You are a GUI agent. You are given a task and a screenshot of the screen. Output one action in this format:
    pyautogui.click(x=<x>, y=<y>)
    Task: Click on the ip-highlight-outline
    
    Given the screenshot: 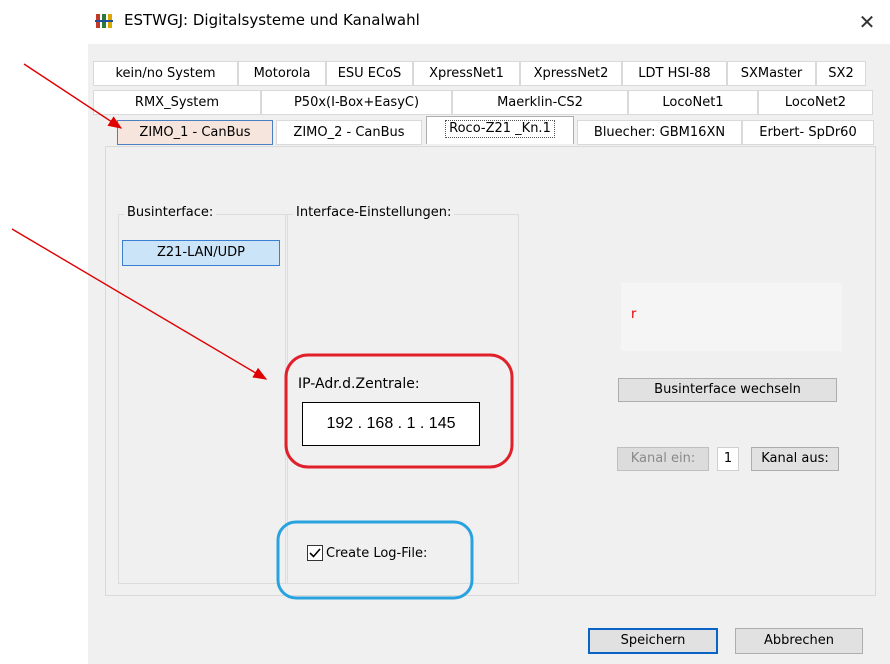 What is the action you would take?
    pyautogui.click(x=399, y=411)
    